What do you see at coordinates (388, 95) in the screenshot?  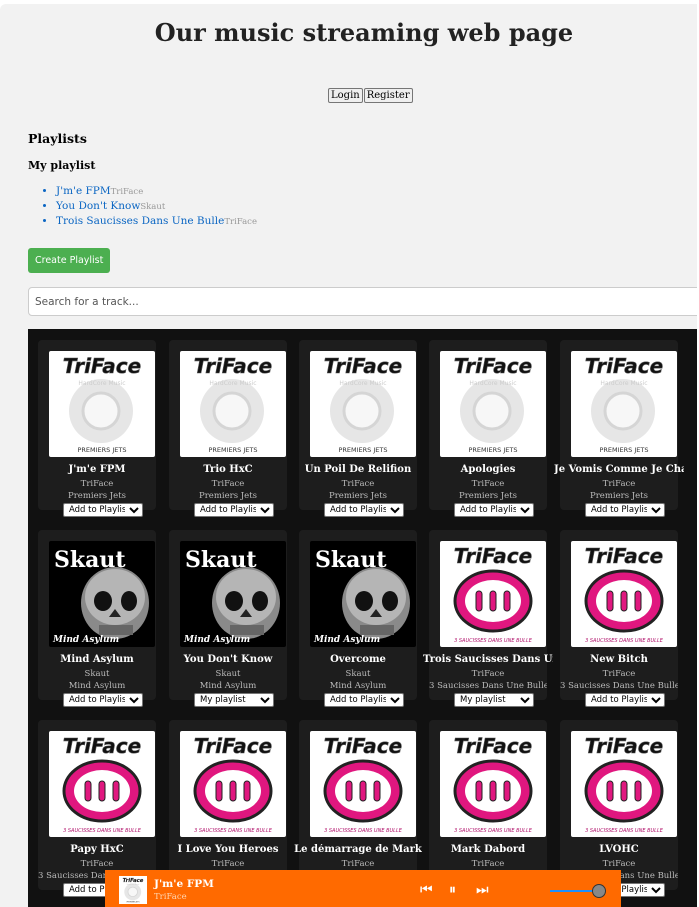 I see `register-button: Register` at bounding box center [388, 95].